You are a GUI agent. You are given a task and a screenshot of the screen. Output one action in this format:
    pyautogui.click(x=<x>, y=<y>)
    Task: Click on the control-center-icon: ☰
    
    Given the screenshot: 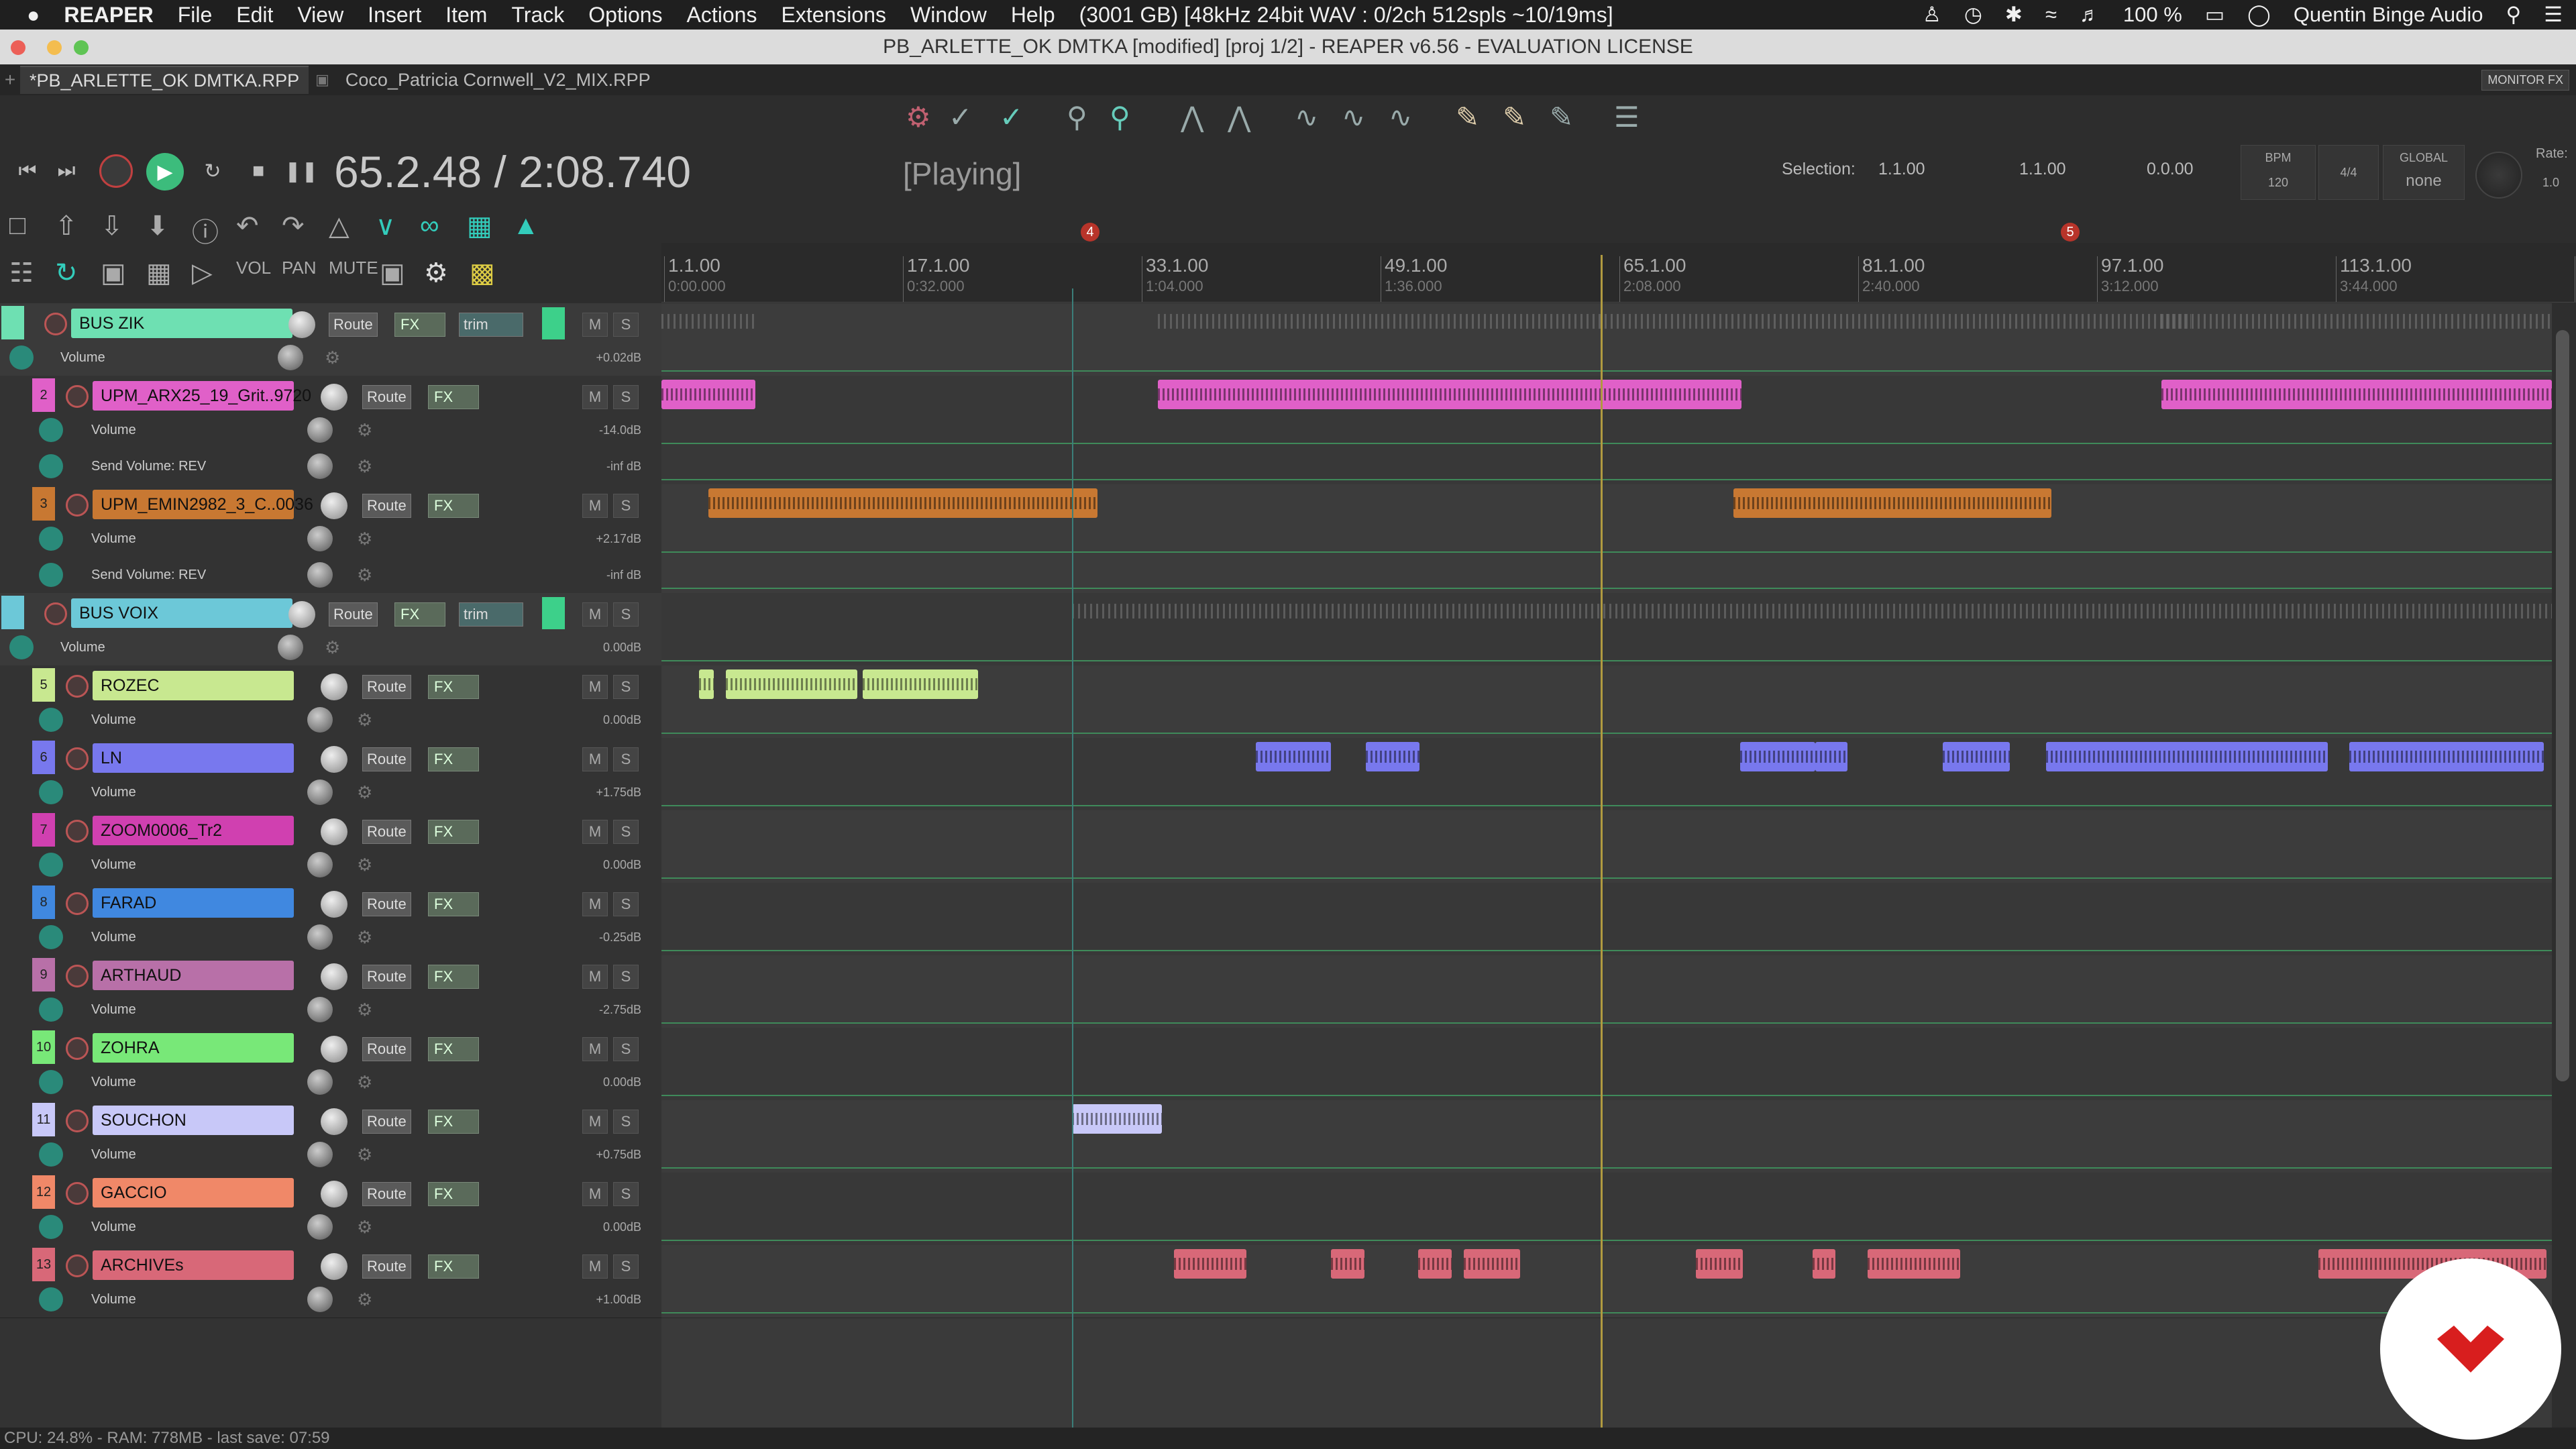 What is the action you would take?
    pyautogui.click(x=2553, y=15)
    